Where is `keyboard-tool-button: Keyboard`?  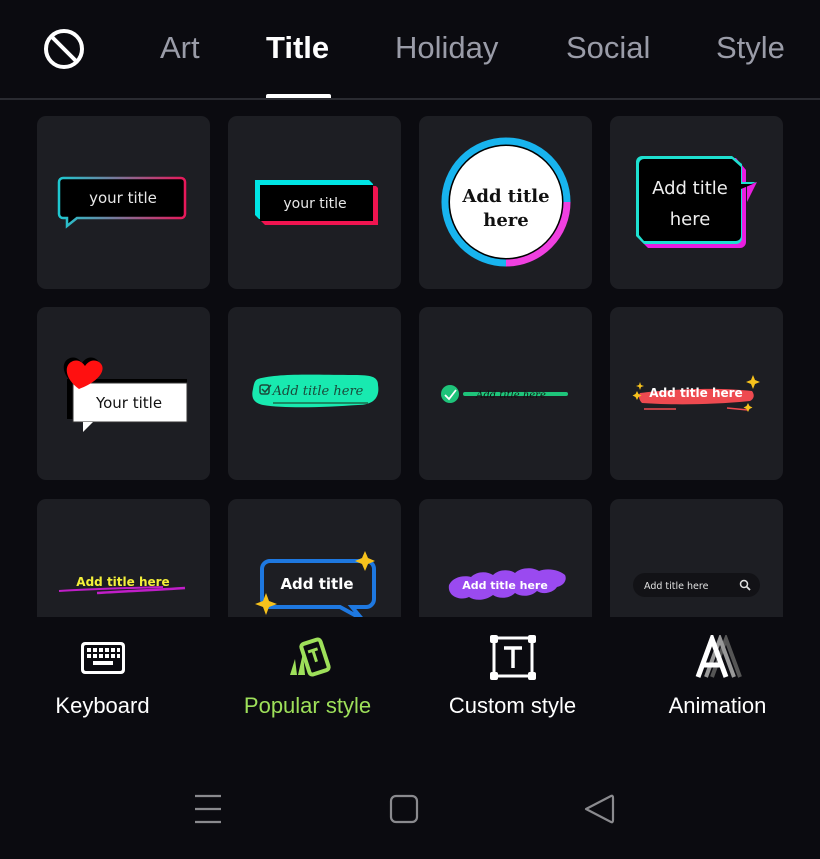
keyboard-tool-button: Keyboard is located at coordinates (102, 677).